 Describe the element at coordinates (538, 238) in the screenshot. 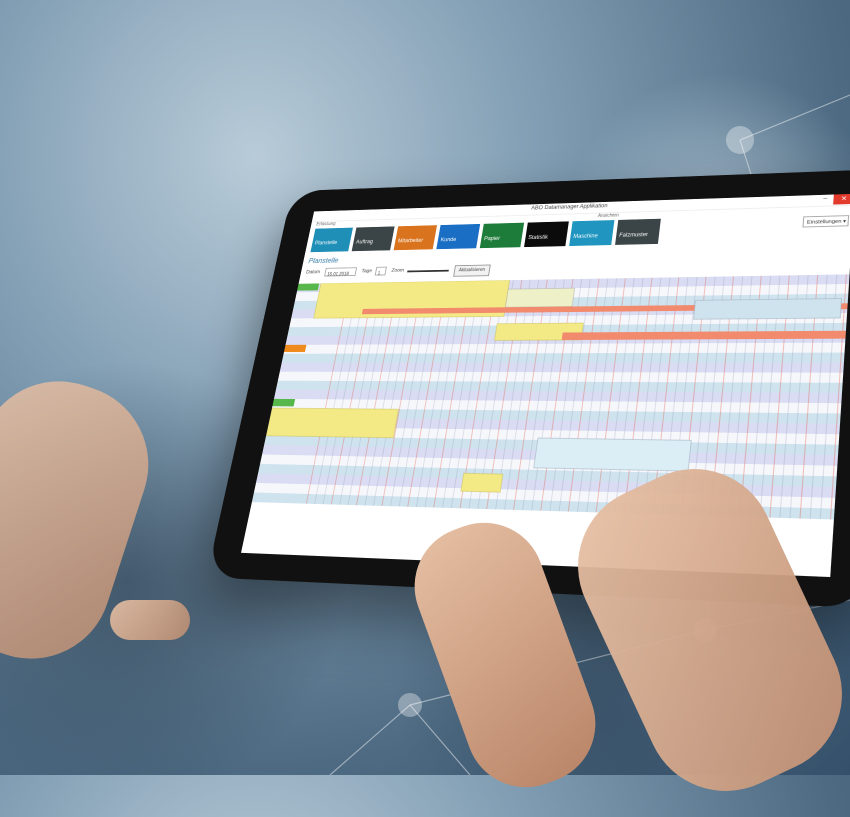

I see `tile-label: Statistik` at that location.